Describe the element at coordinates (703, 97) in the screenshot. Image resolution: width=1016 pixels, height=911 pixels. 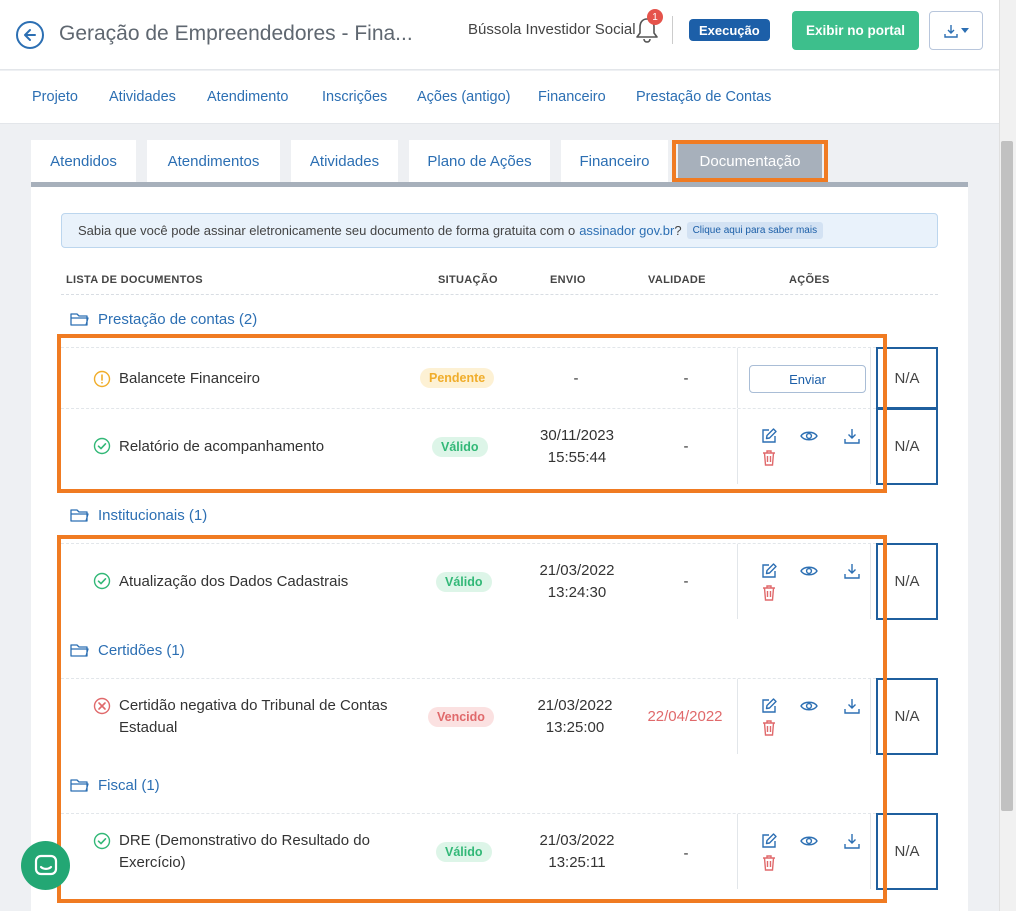
I see `nav-prestacao-de-contas: Prestação de Contas` at that location.